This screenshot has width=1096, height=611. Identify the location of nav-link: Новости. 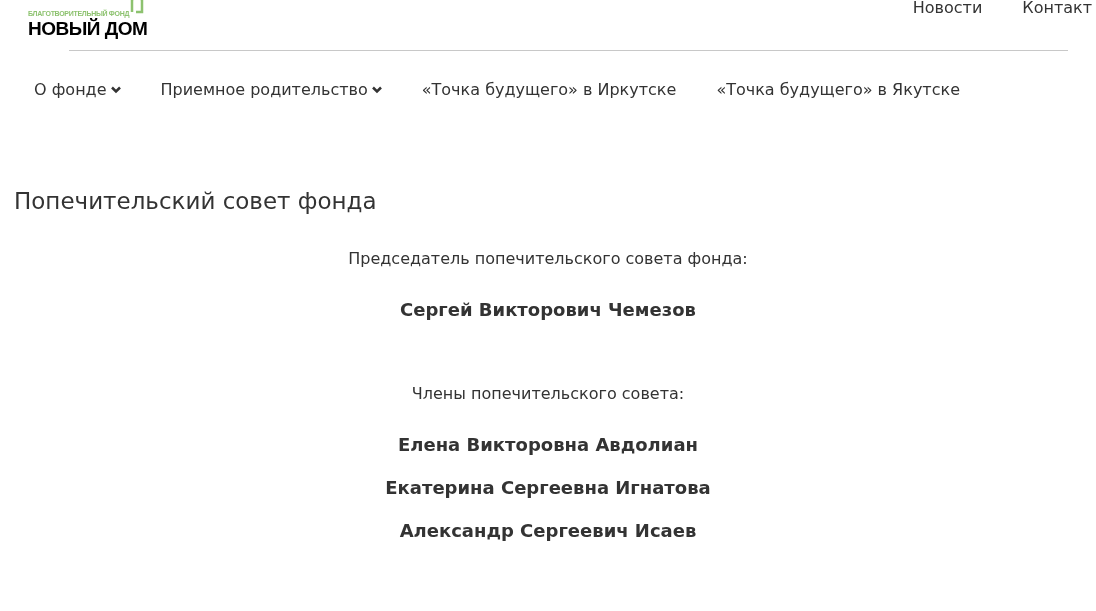
(947, 10).